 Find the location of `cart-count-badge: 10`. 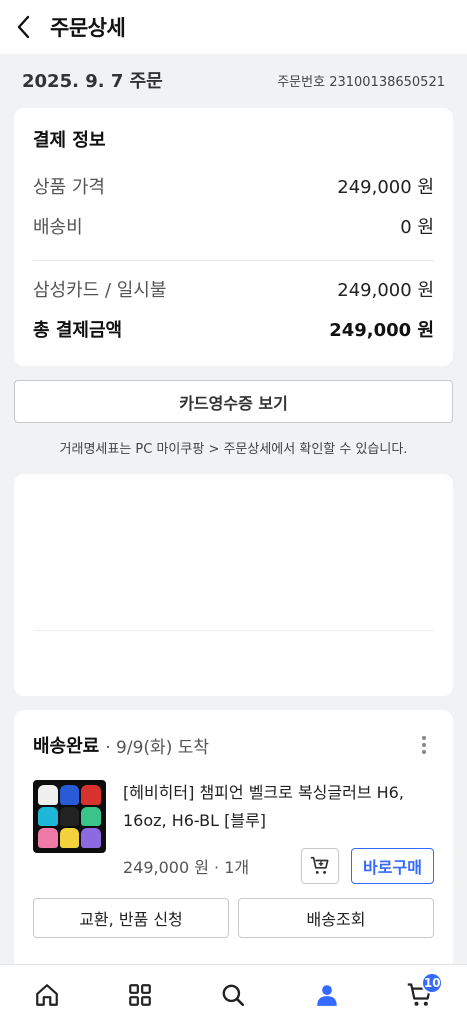

cart-count-badge: 10 is located at coordinates (432, 982).